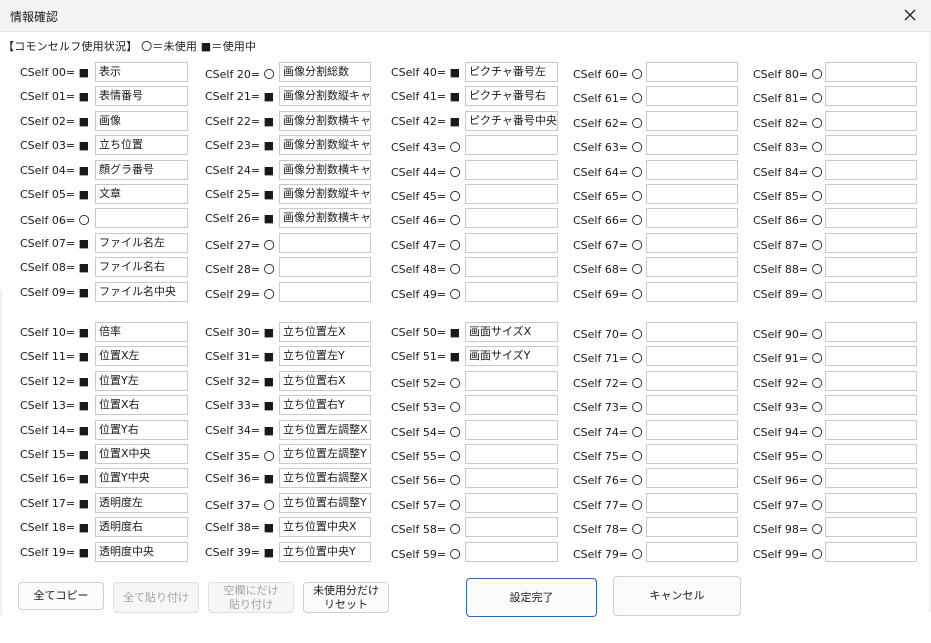 Image resolution: width=931 pixels, height=643 pixels. I want to click on confirm-button: 設定完了, so click(531, 597).